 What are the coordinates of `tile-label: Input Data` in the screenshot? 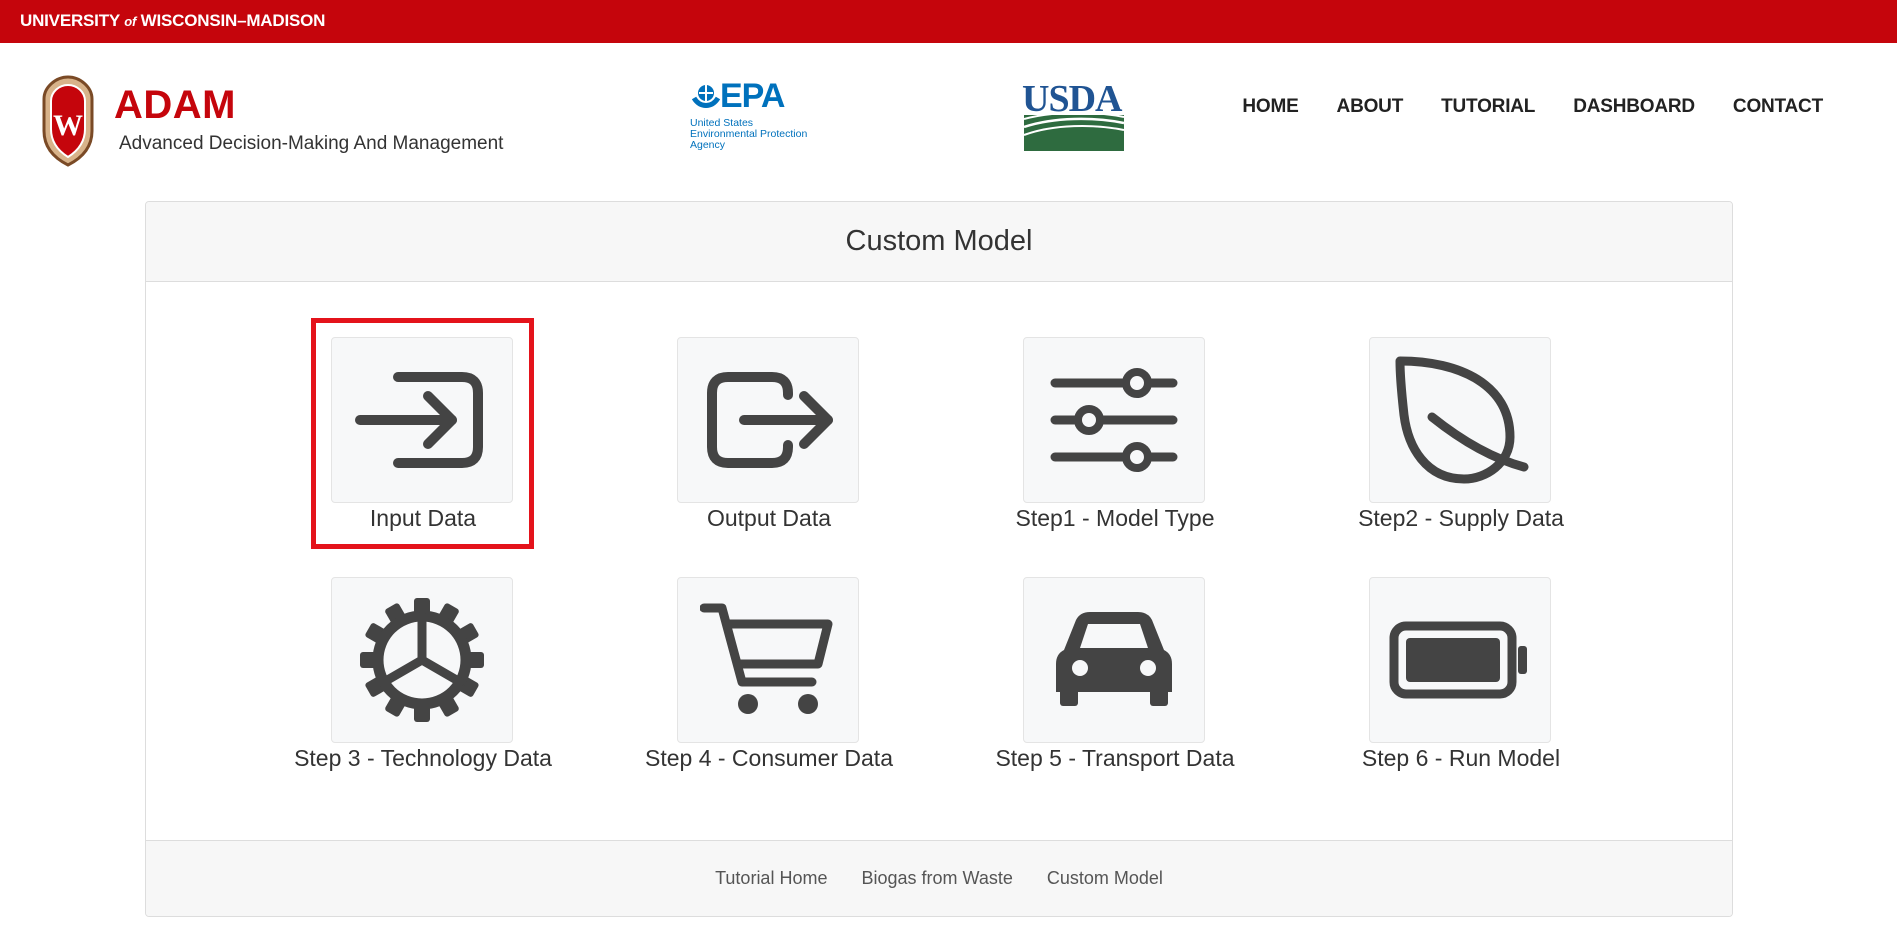 It's located at (423, 518).